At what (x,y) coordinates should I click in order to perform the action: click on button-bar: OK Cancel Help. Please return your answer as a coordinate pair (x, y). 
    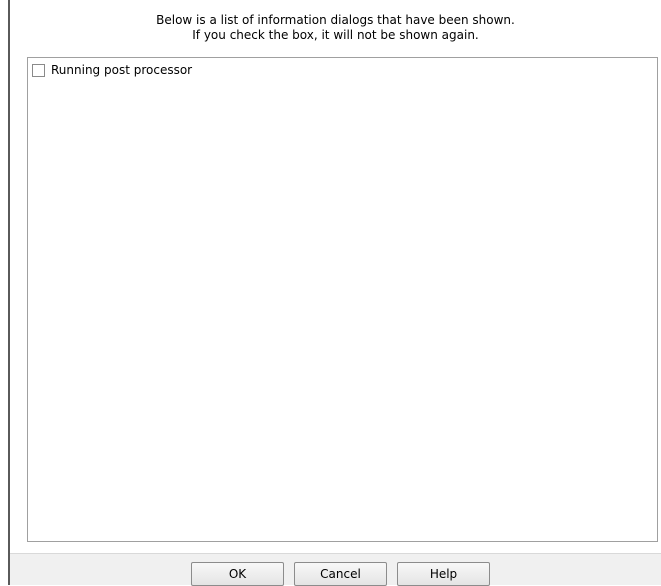
    Looking at the image, I should click on (335, 569).